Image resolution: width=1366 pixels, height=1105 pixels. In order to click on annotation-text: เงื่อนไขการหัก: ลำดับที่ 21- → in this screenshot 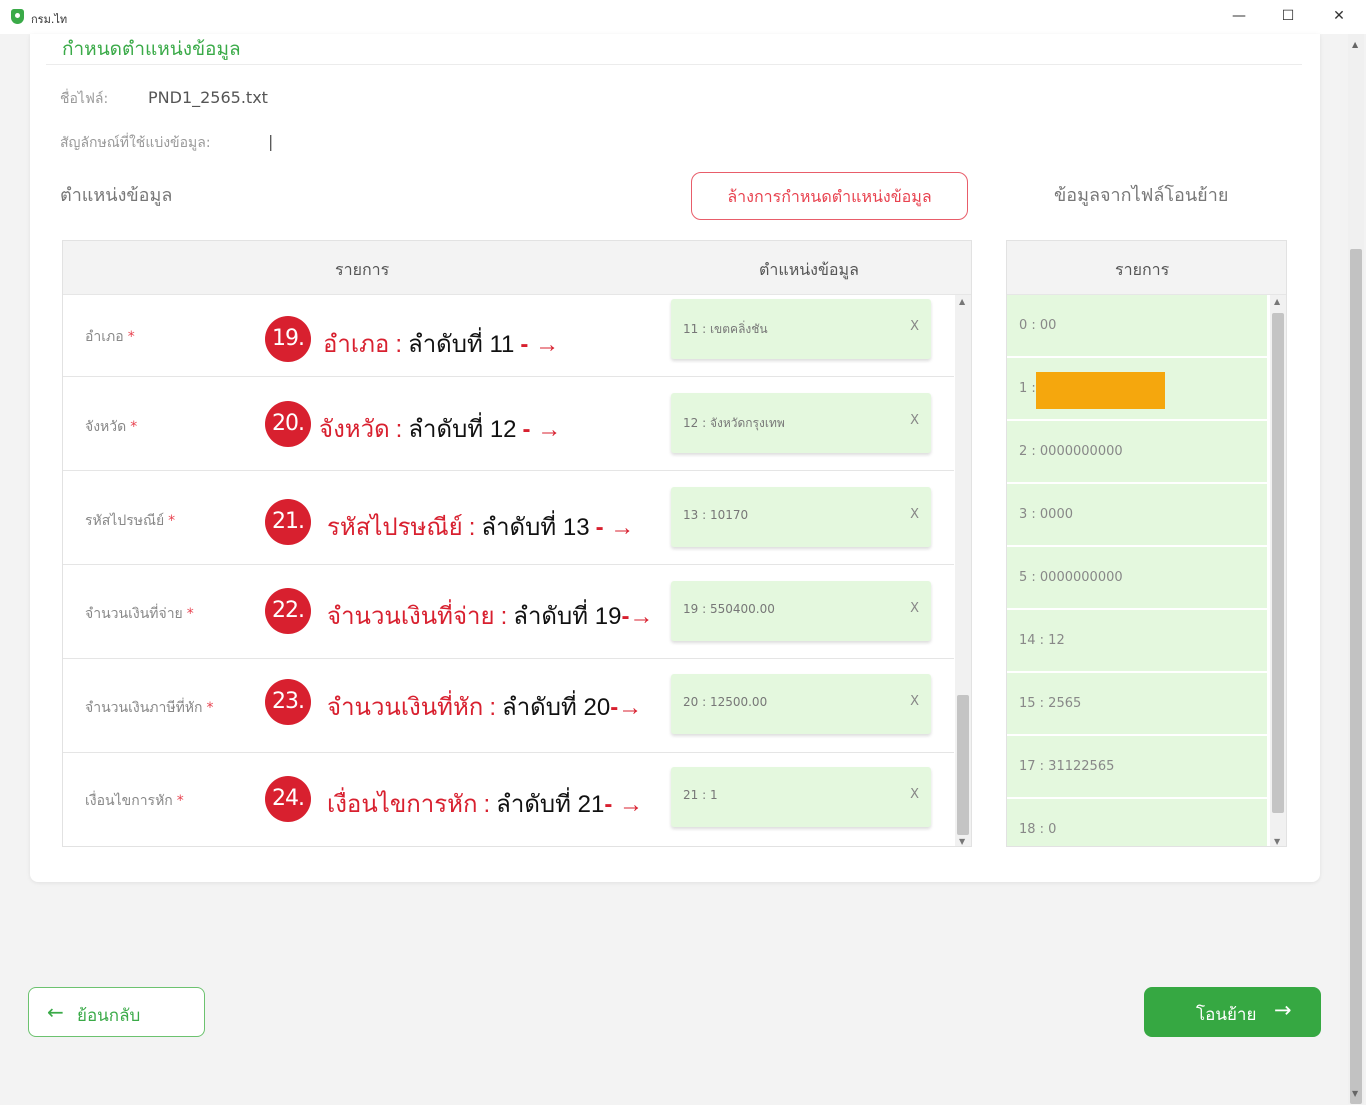, I will do `click(485, 804)`.